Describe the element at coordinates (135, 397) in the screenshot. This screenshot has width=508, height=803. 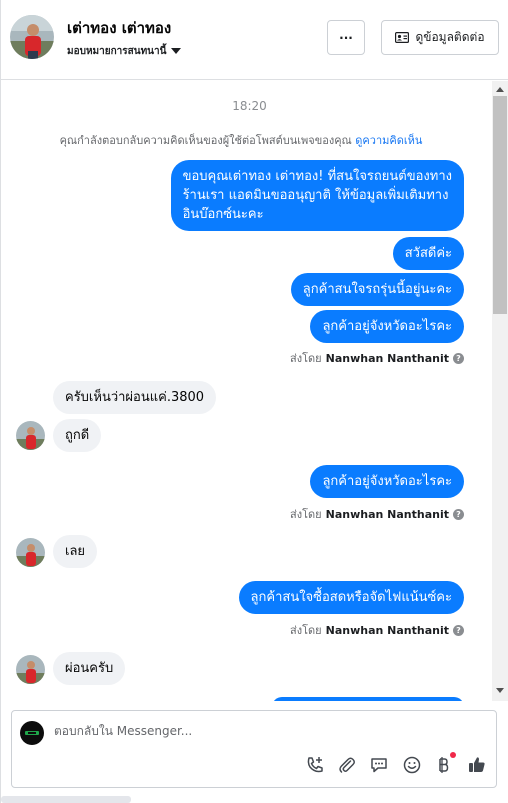
I see `incoming-message: ครับเห็นว่าผ่อนแค่.3800` at that location.